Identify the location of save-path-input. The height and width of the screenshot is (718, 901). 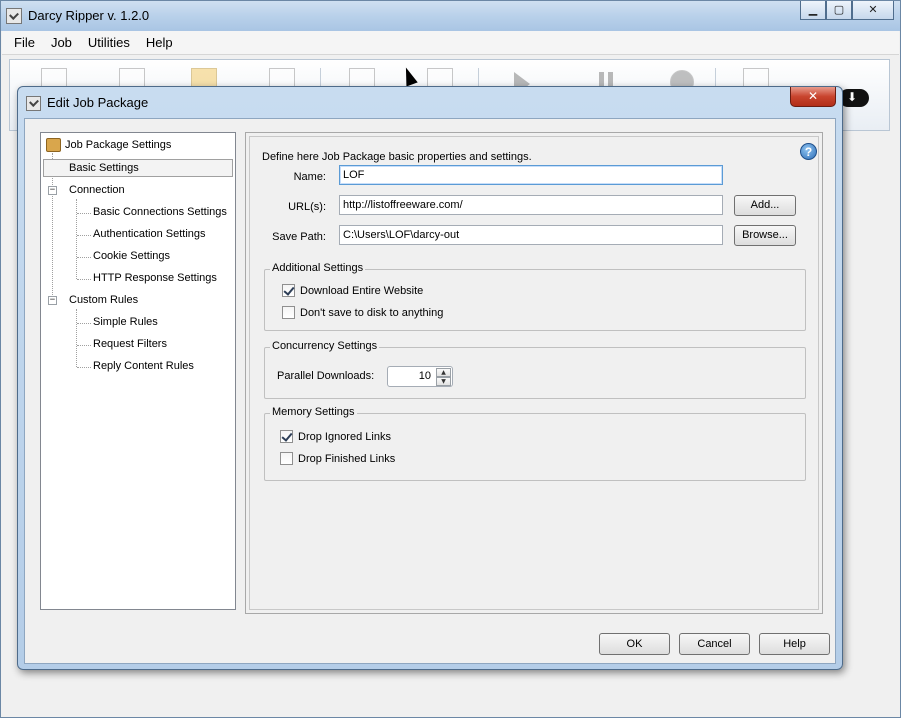
(531, 235).